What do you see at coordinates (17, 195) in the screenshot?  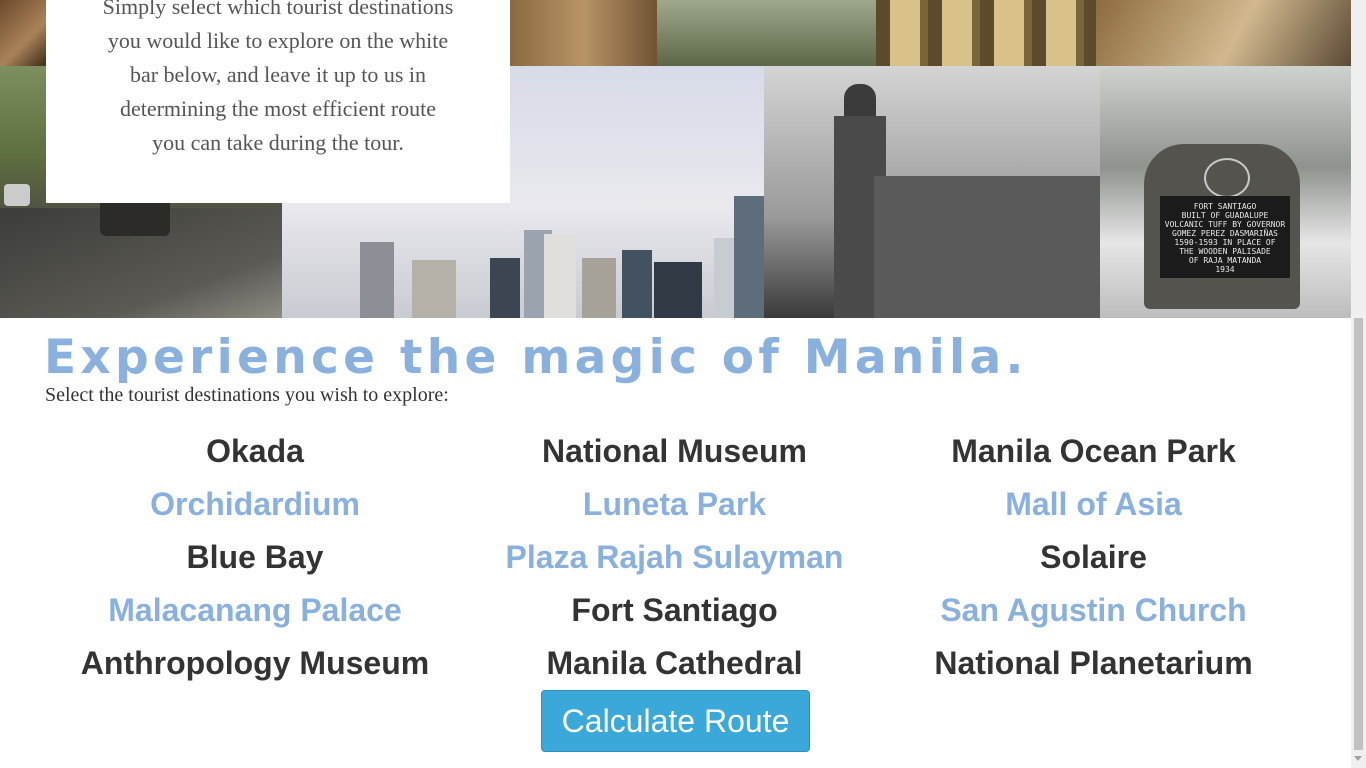 I see `car-small` at bounding box center [17, 195].